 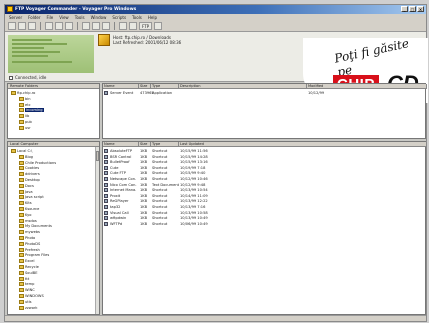 What do you see at coordinates (28, 127) in the screenshot?
I see `tree-item-label: usr` at bounding box center [28, 127].